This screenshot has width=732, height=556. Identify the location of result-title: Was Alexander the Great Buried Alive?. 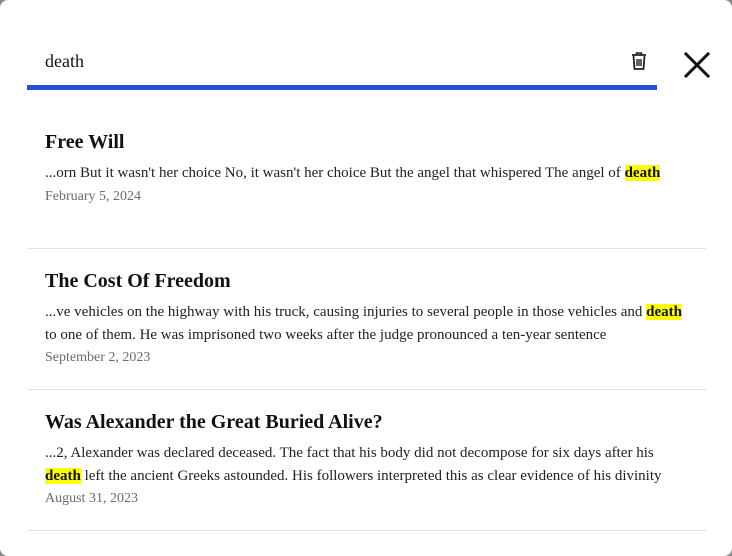
(366, 422).